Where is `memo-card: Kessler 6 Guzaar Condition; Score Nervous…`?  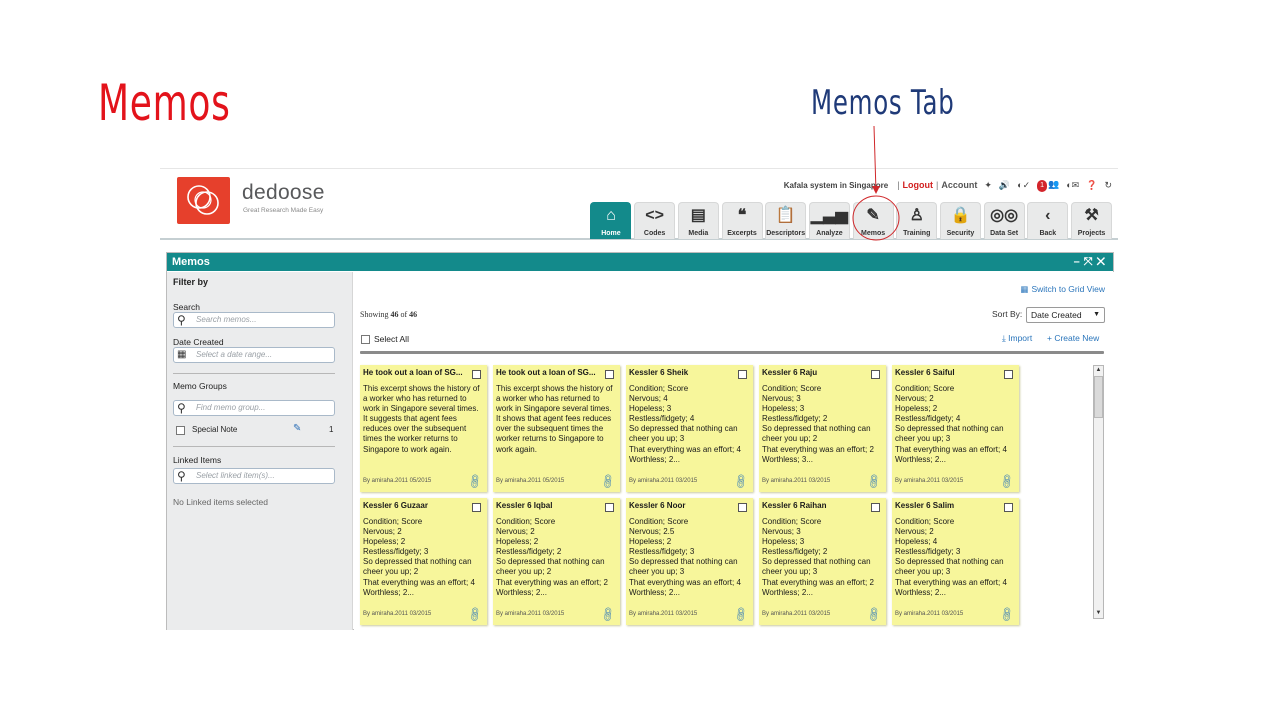
memo-card: Kessler 6 Guzaar Condition; Score Nervous… is located at coordinates (423, 561).